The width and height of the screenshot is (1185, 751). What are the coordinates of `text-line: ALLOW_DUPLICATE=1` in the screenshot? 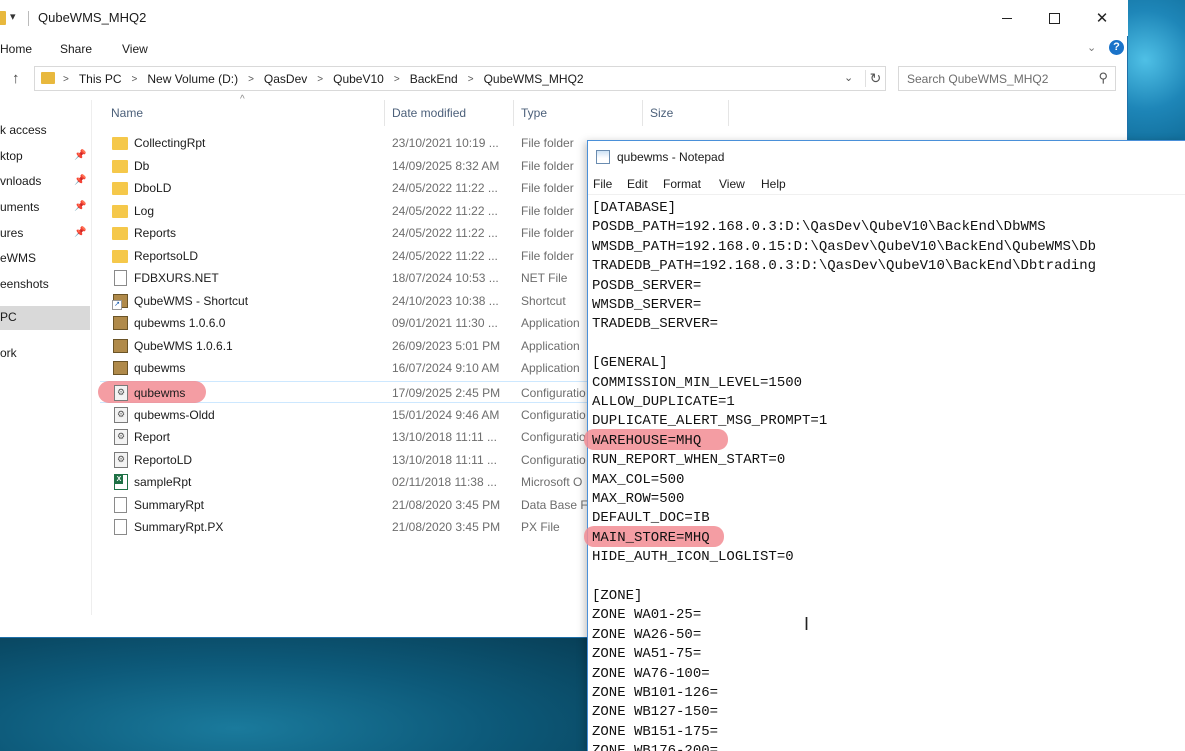 It's located at (663, 402).